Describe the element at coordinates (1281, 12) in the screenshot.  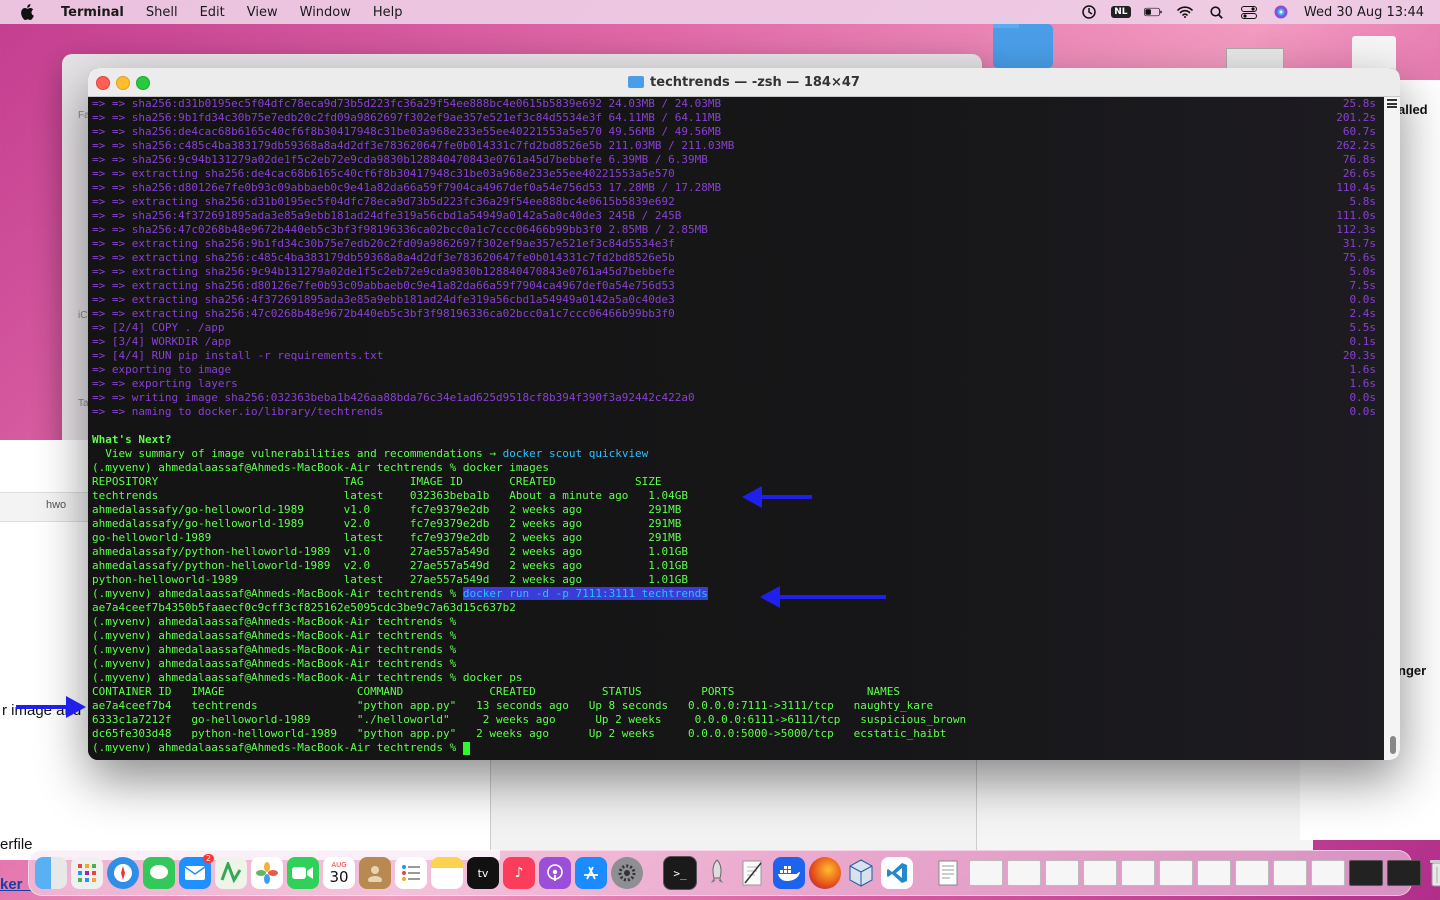
I see `siri-icon` at that location.